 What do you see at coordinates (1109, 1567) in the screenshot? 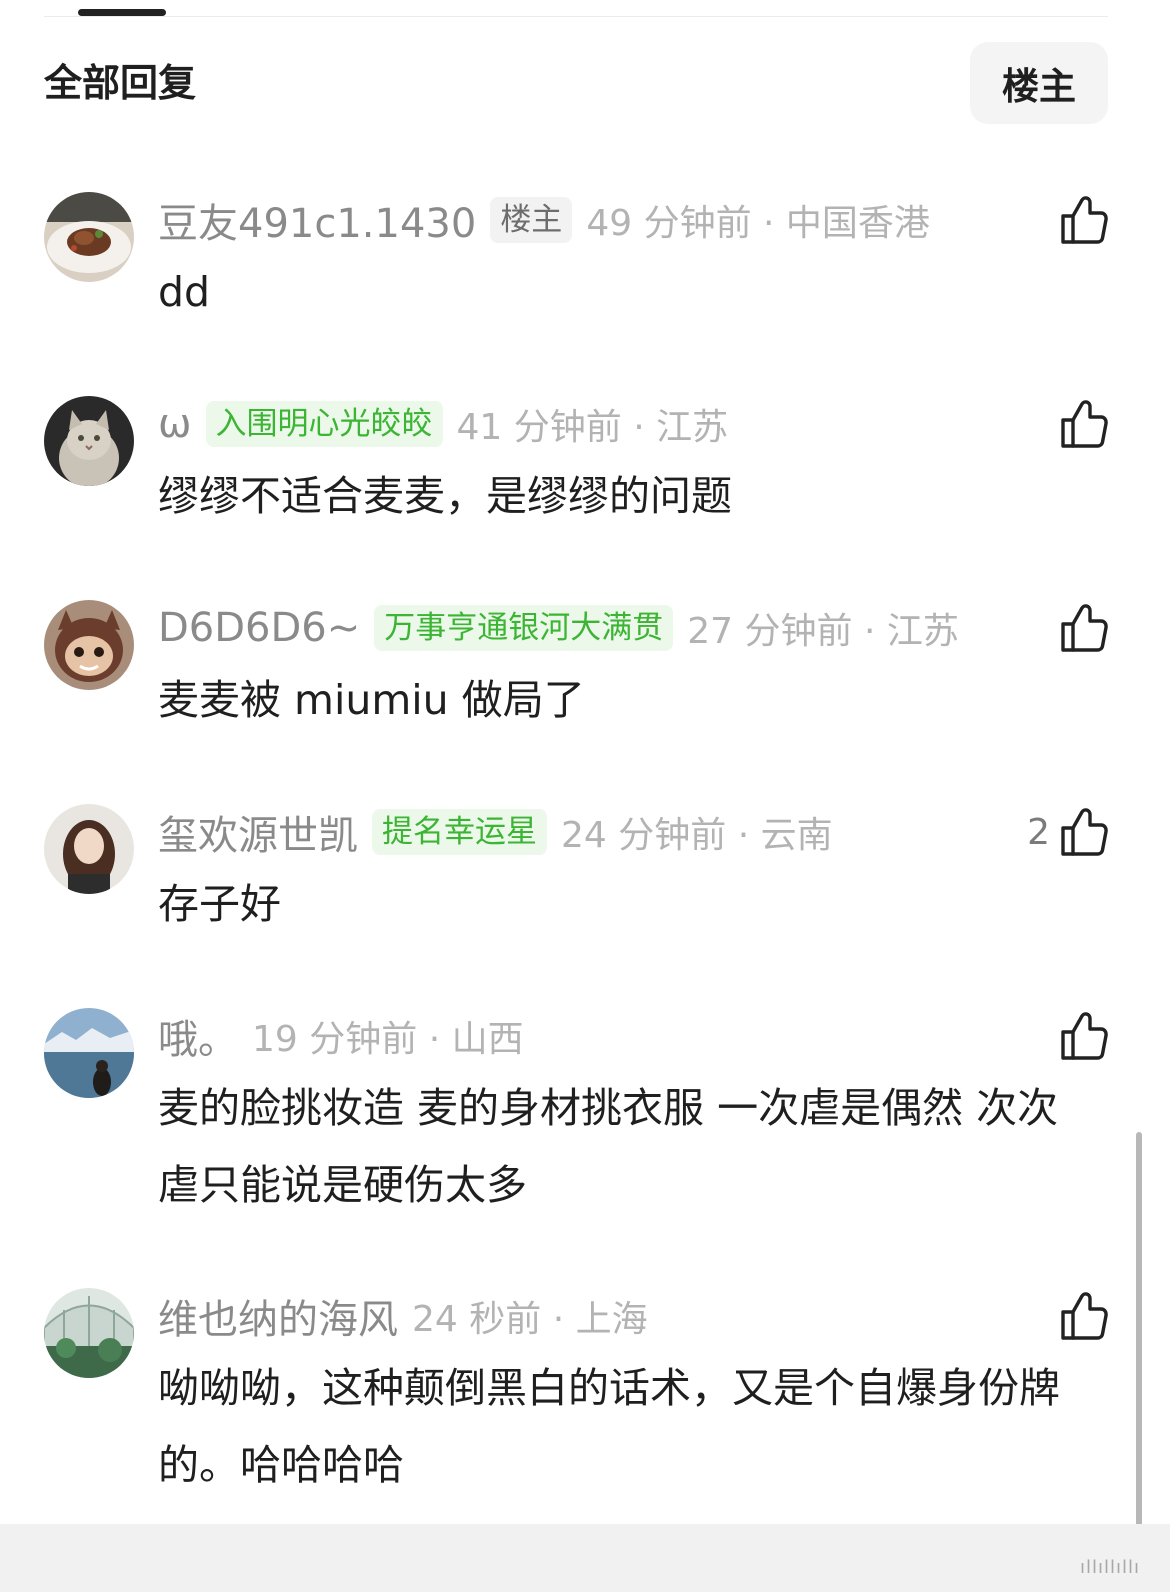
I see `watermark: ıllıllıllı` at bounding box center [1109, 1567].